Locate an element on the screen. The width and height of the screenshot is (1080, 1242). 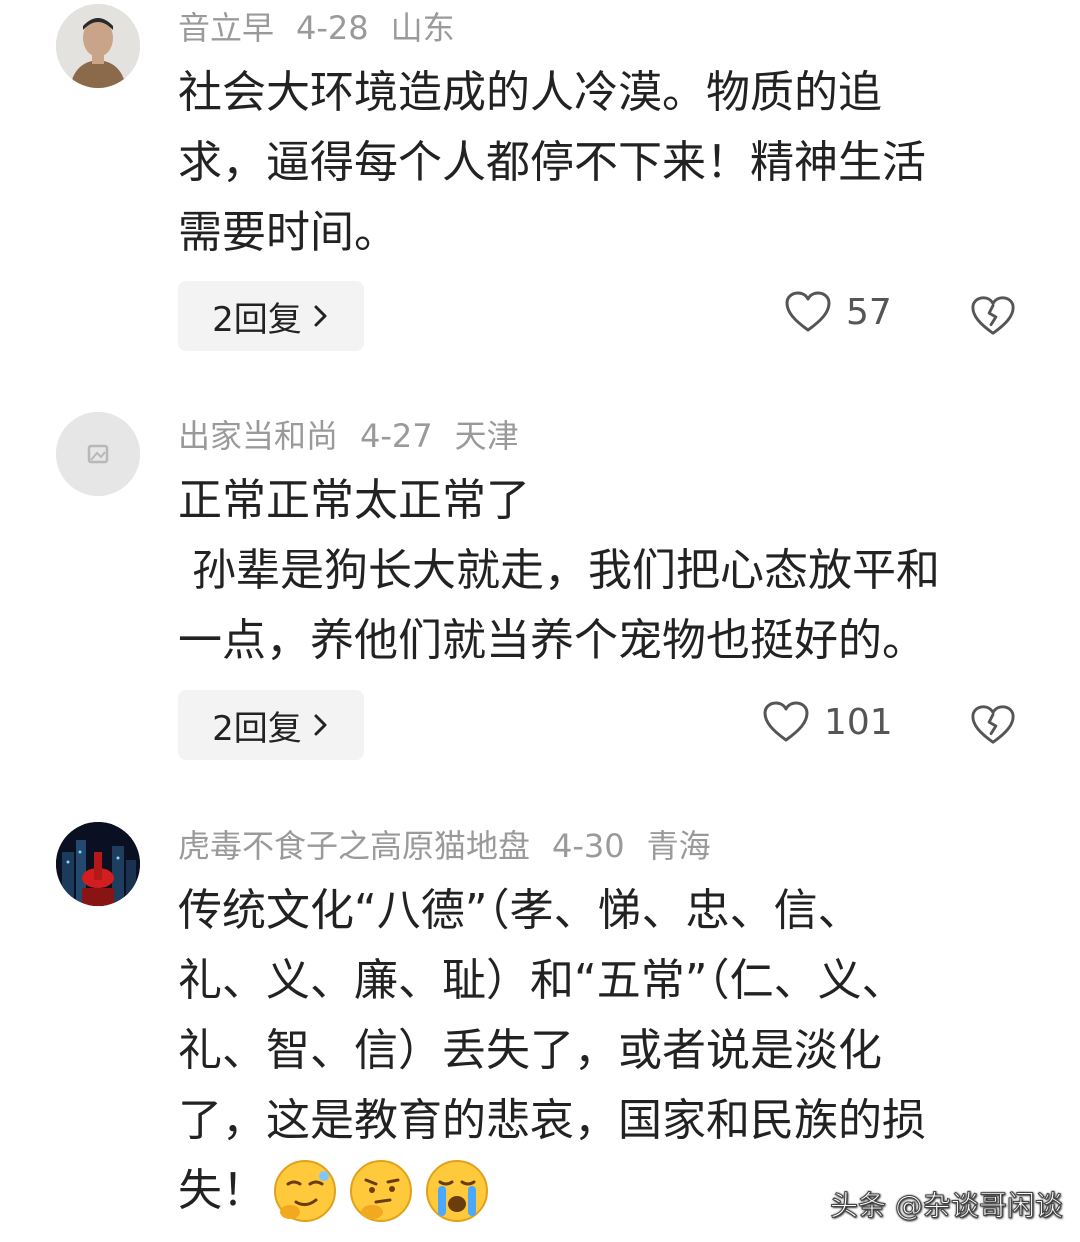
comment-meta: 虎毒不食子之高原猫地盘 4-30 青海 is located at coordinates (455, 846).